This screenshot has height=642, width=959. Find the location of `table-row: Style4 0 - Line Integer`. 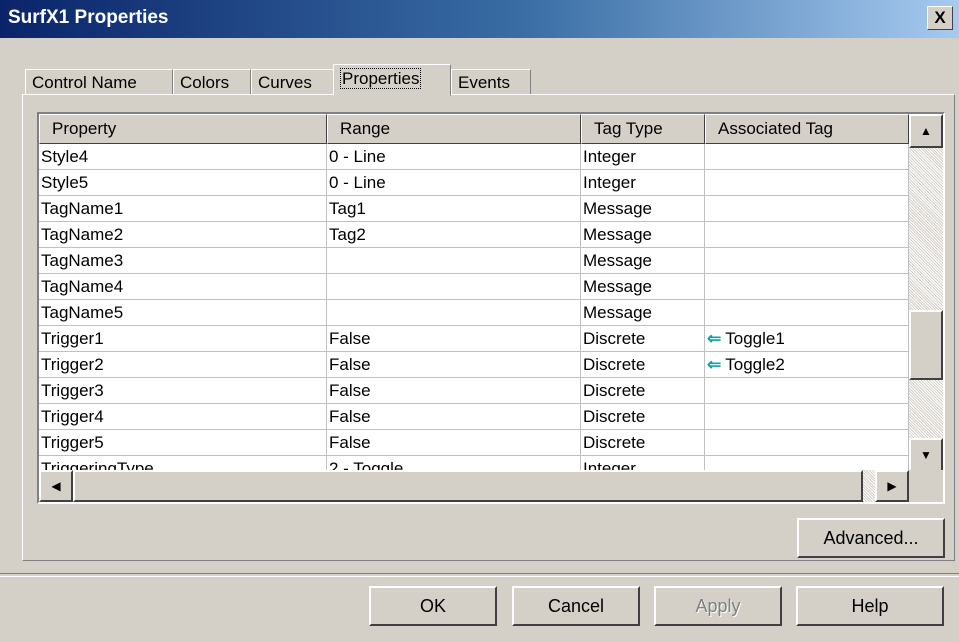

table-row: Style4 0 - Line Integer is located at coordinates (474, 157).